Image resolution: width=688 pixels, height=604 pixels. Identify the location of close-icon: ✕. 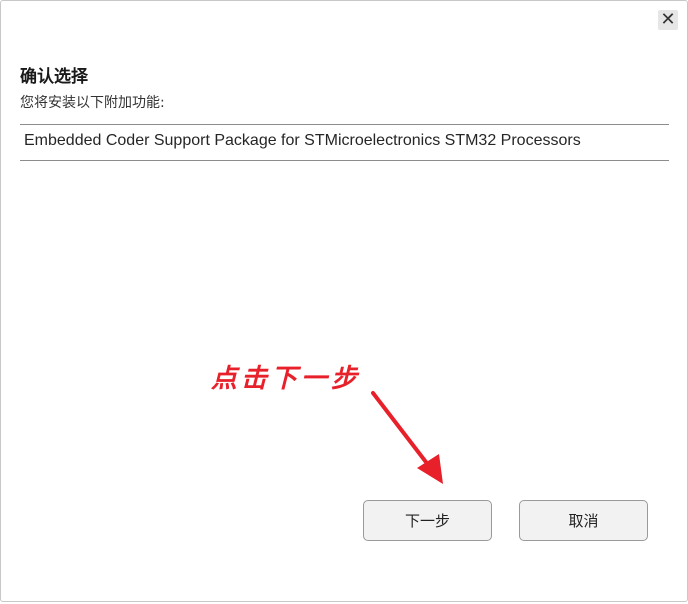
(668, 20).